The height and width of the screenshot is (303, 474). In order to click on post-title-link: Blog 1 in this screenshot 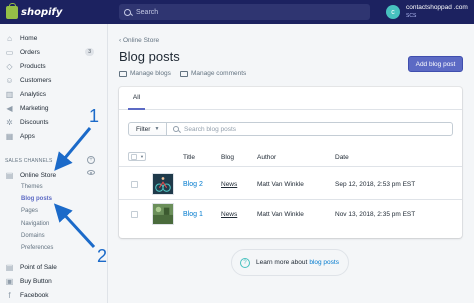, I will do `click(193, 214)`.